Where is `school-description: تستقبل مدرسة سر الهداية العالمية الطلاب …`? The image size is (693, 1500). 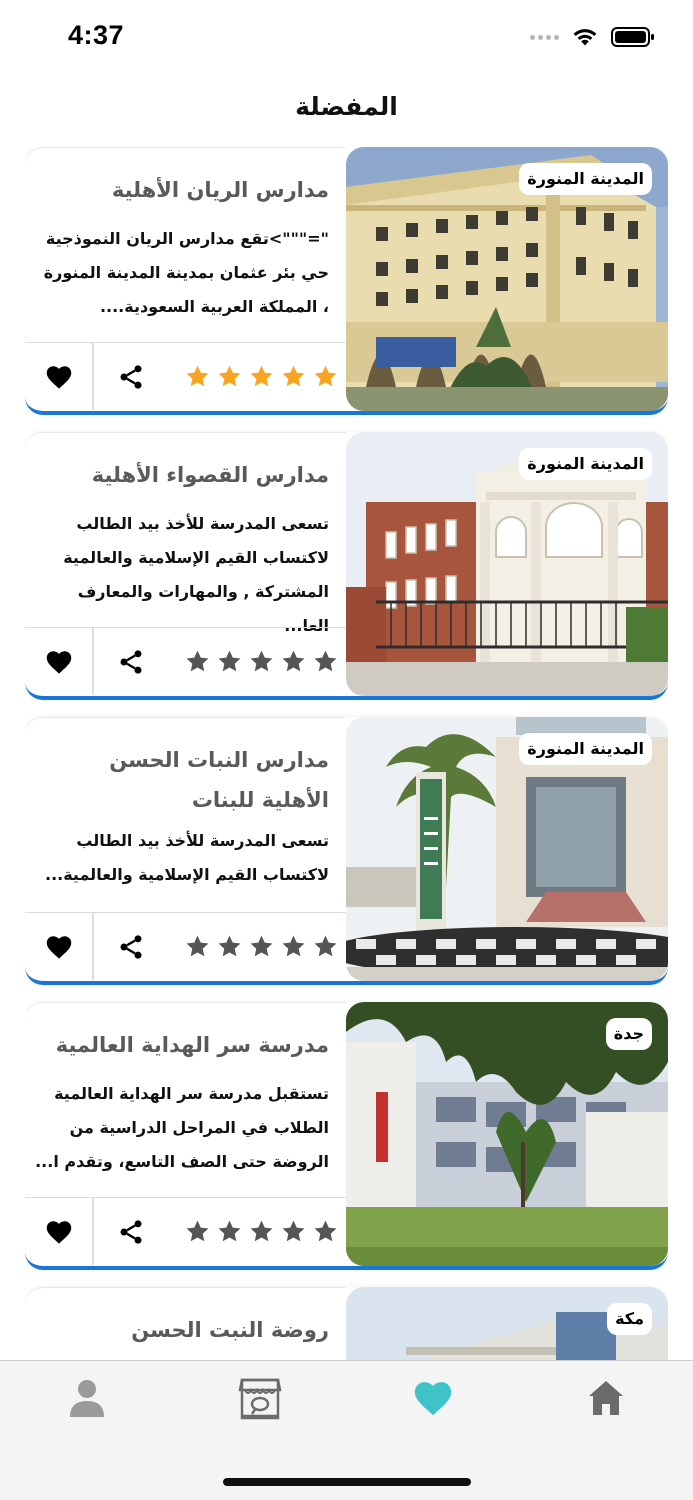 school-description: تستقبل مدرسة سر الهداية العالمية الطلاب … is located at coordinates (182, 1127).